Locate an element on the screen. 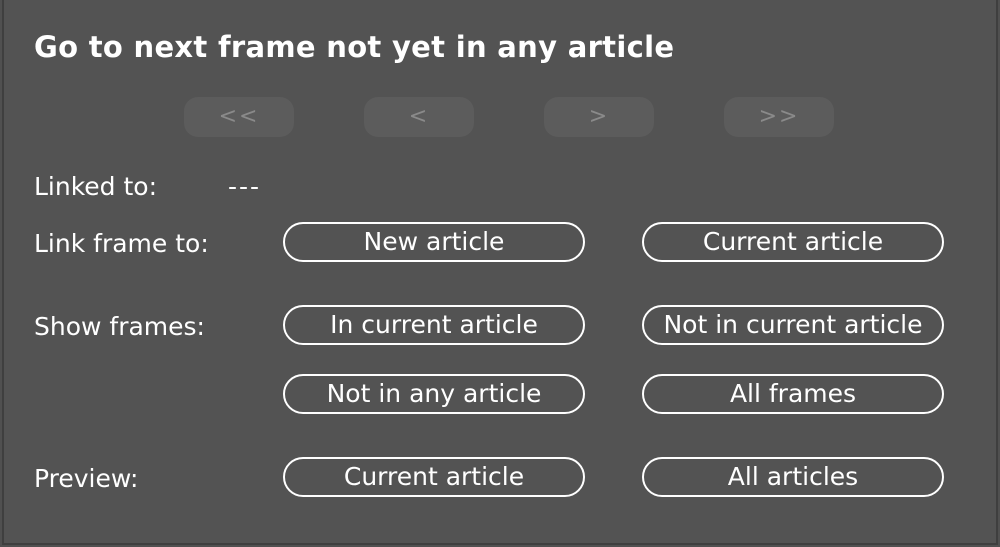 The height and width of the screenshot is (547, 1000). show-not-in-current-article-button: Not in current article is located at coordinates (793, 325).